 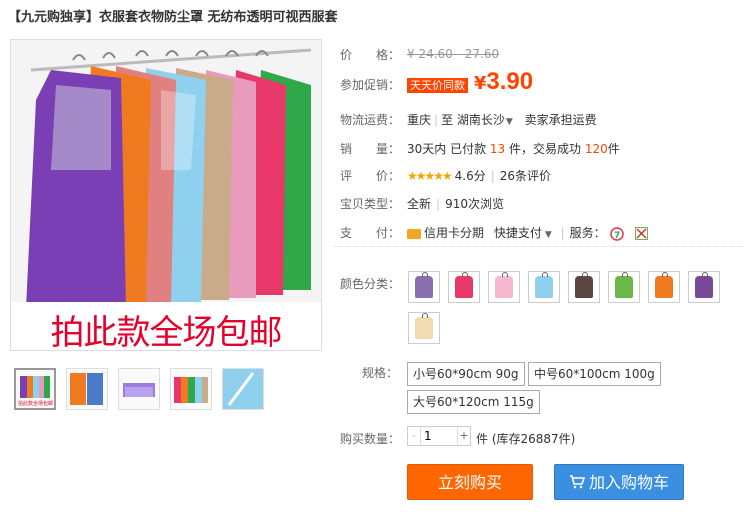 I want to click on ship-to-location: 湖南长沙, so click(x=481, y=120).